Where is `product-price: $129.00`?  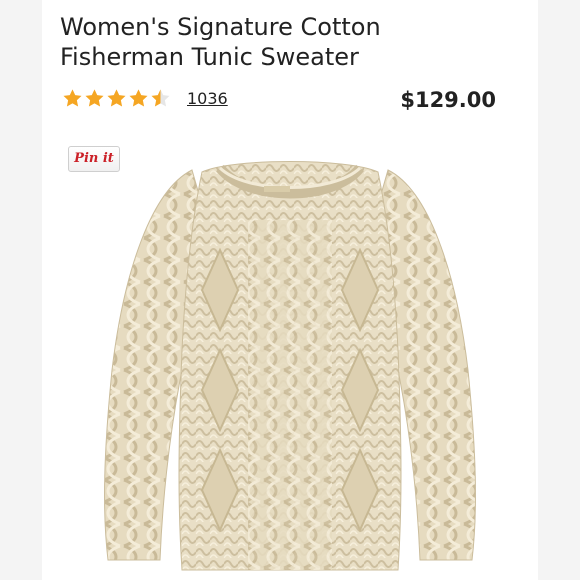
product-price: $129.00 is located at coordinates (448, 100).